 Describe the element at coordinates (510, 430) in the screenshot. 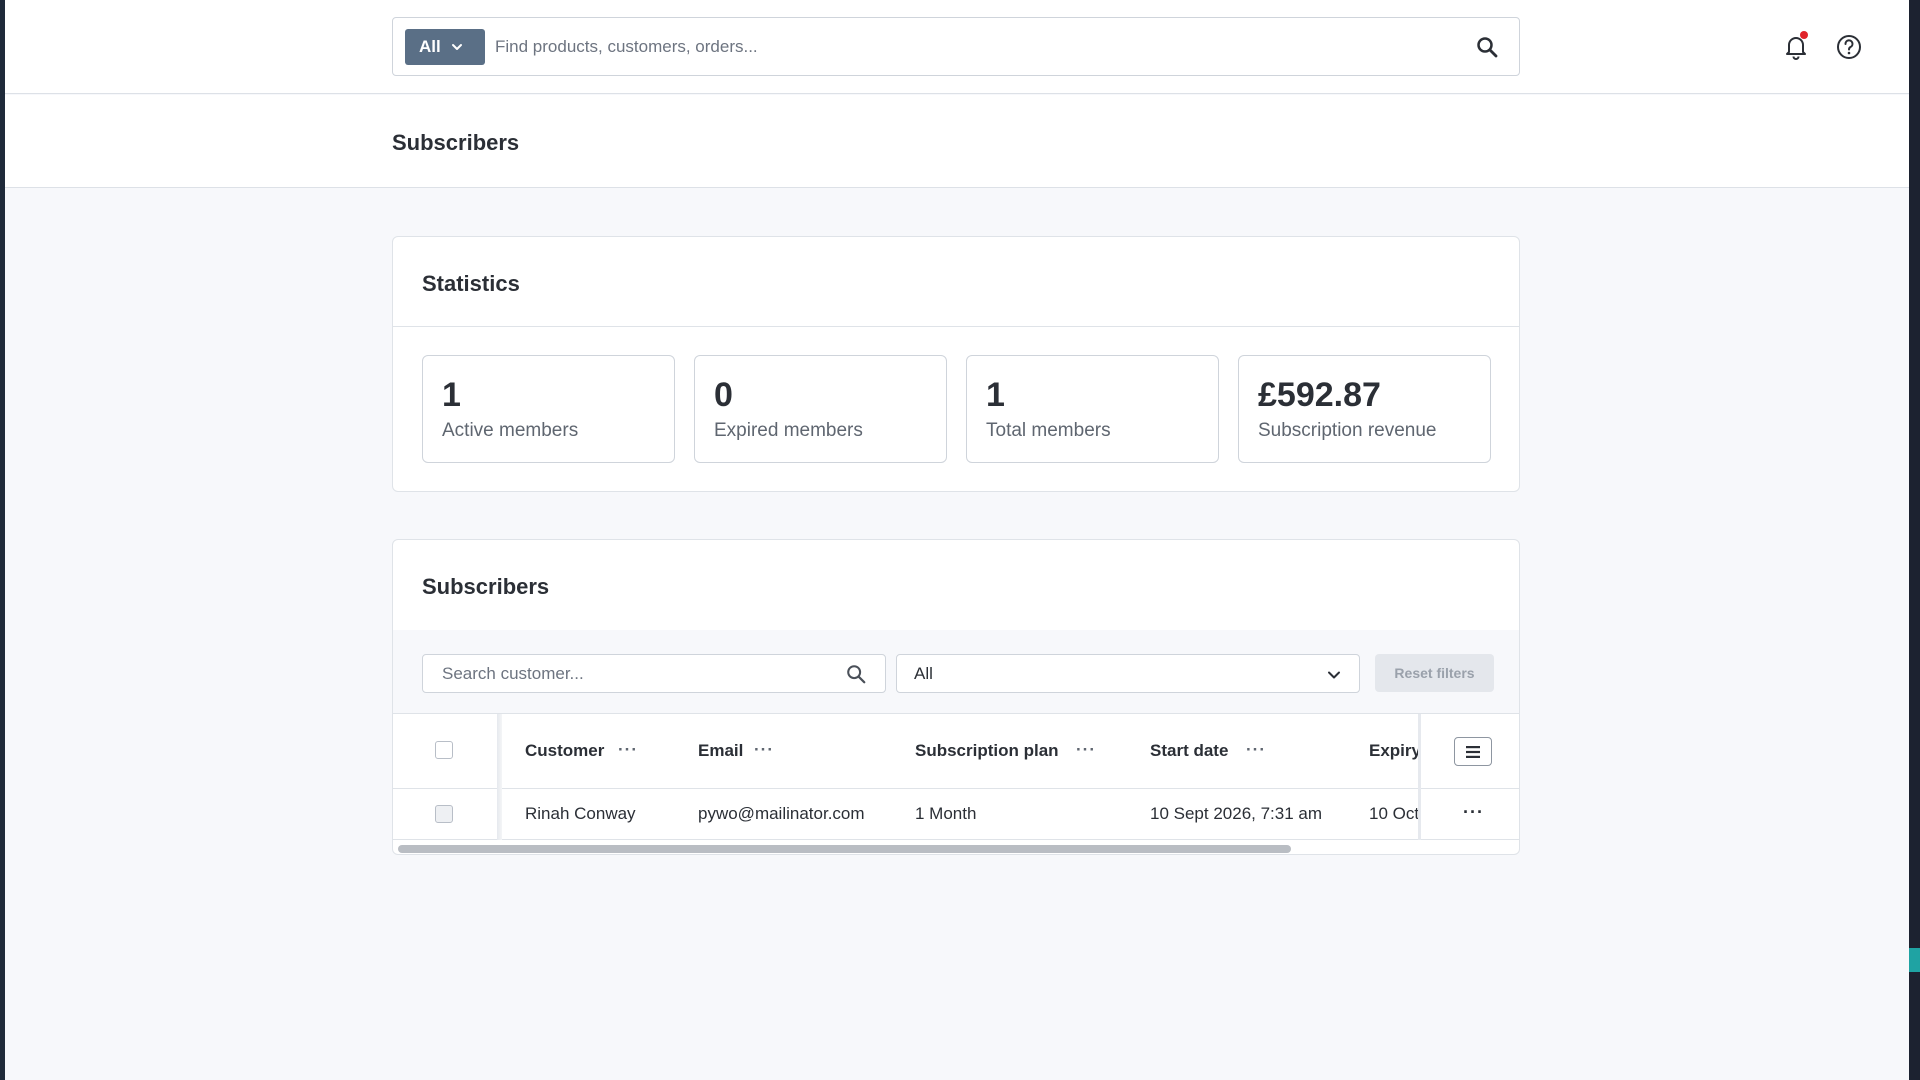

I see `stat-label: Active members` at that location.